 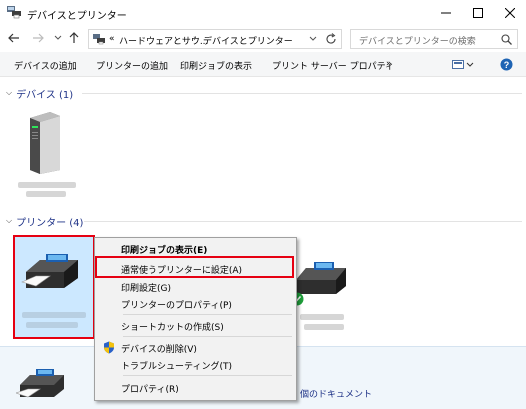 I want to click on add-device-button: デバイスの追加, so click(x=45, y=65).